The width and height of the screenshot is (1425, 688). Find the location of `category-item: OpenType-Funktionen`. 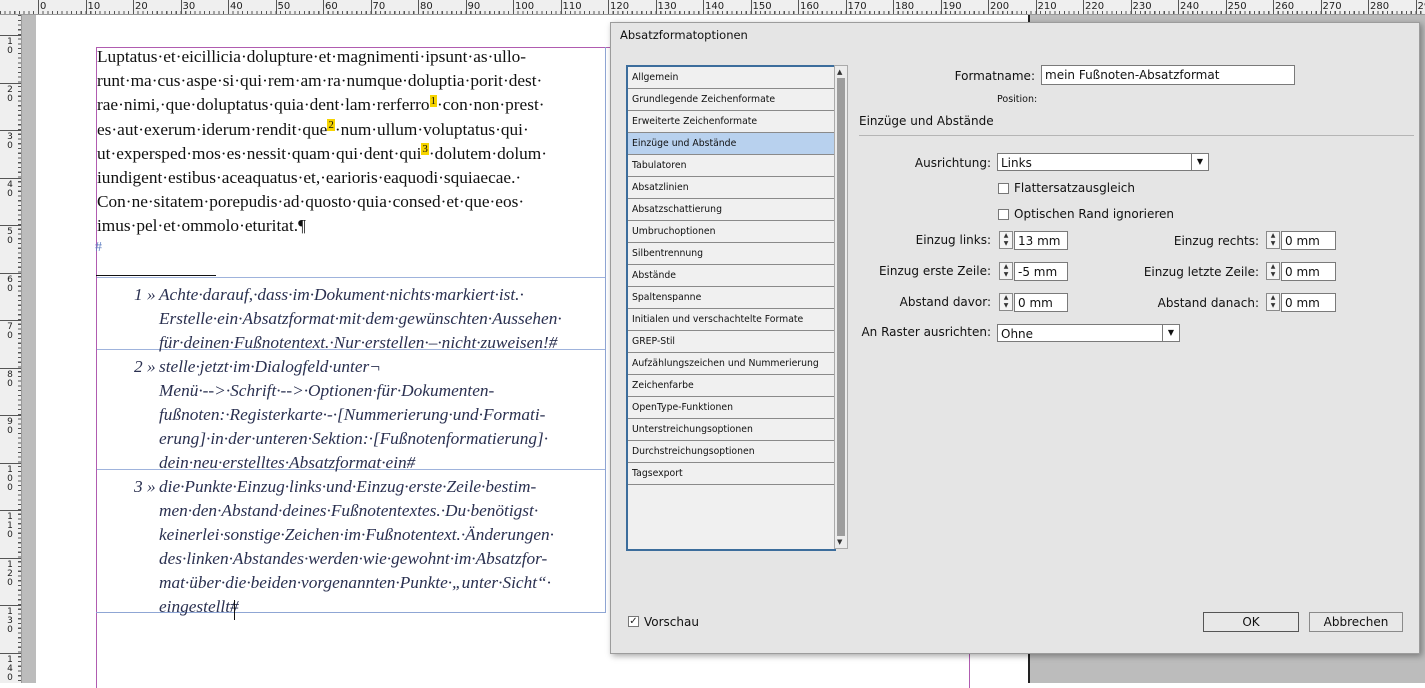

category-item: OpenType-Funktionen is located at coordinates (732, 408).